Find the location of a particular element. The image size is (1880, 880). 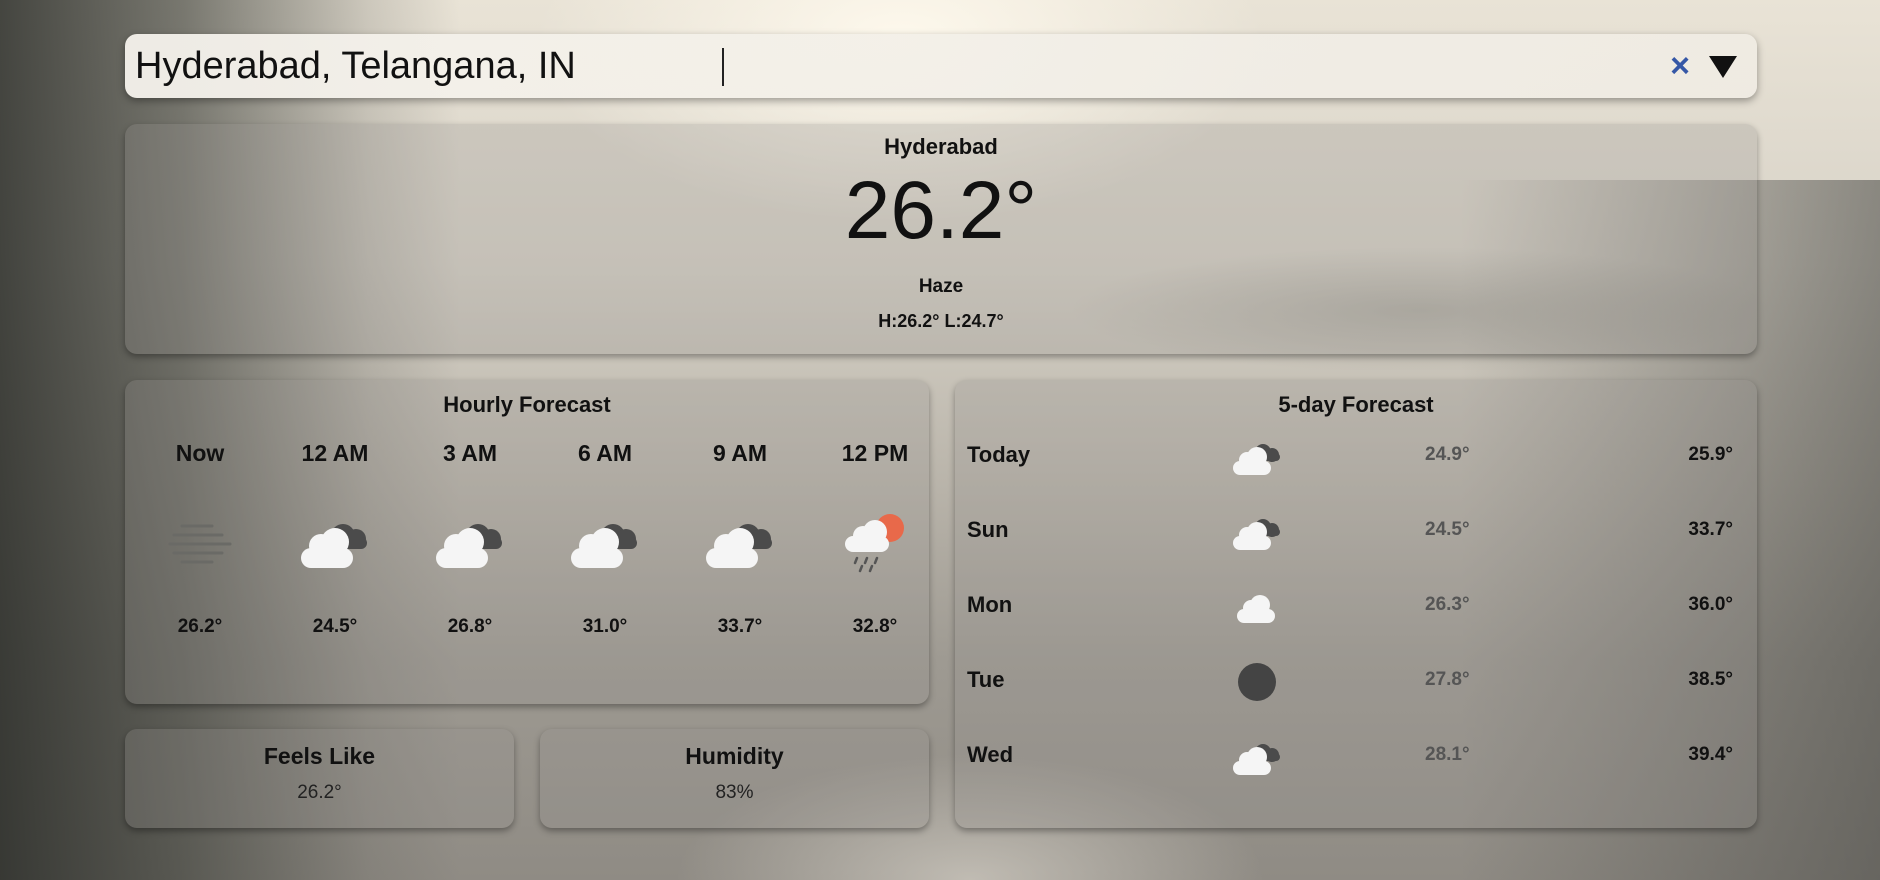

daily-row: Sun 24.5° 33.7° is located at coordinates (1356, 532).